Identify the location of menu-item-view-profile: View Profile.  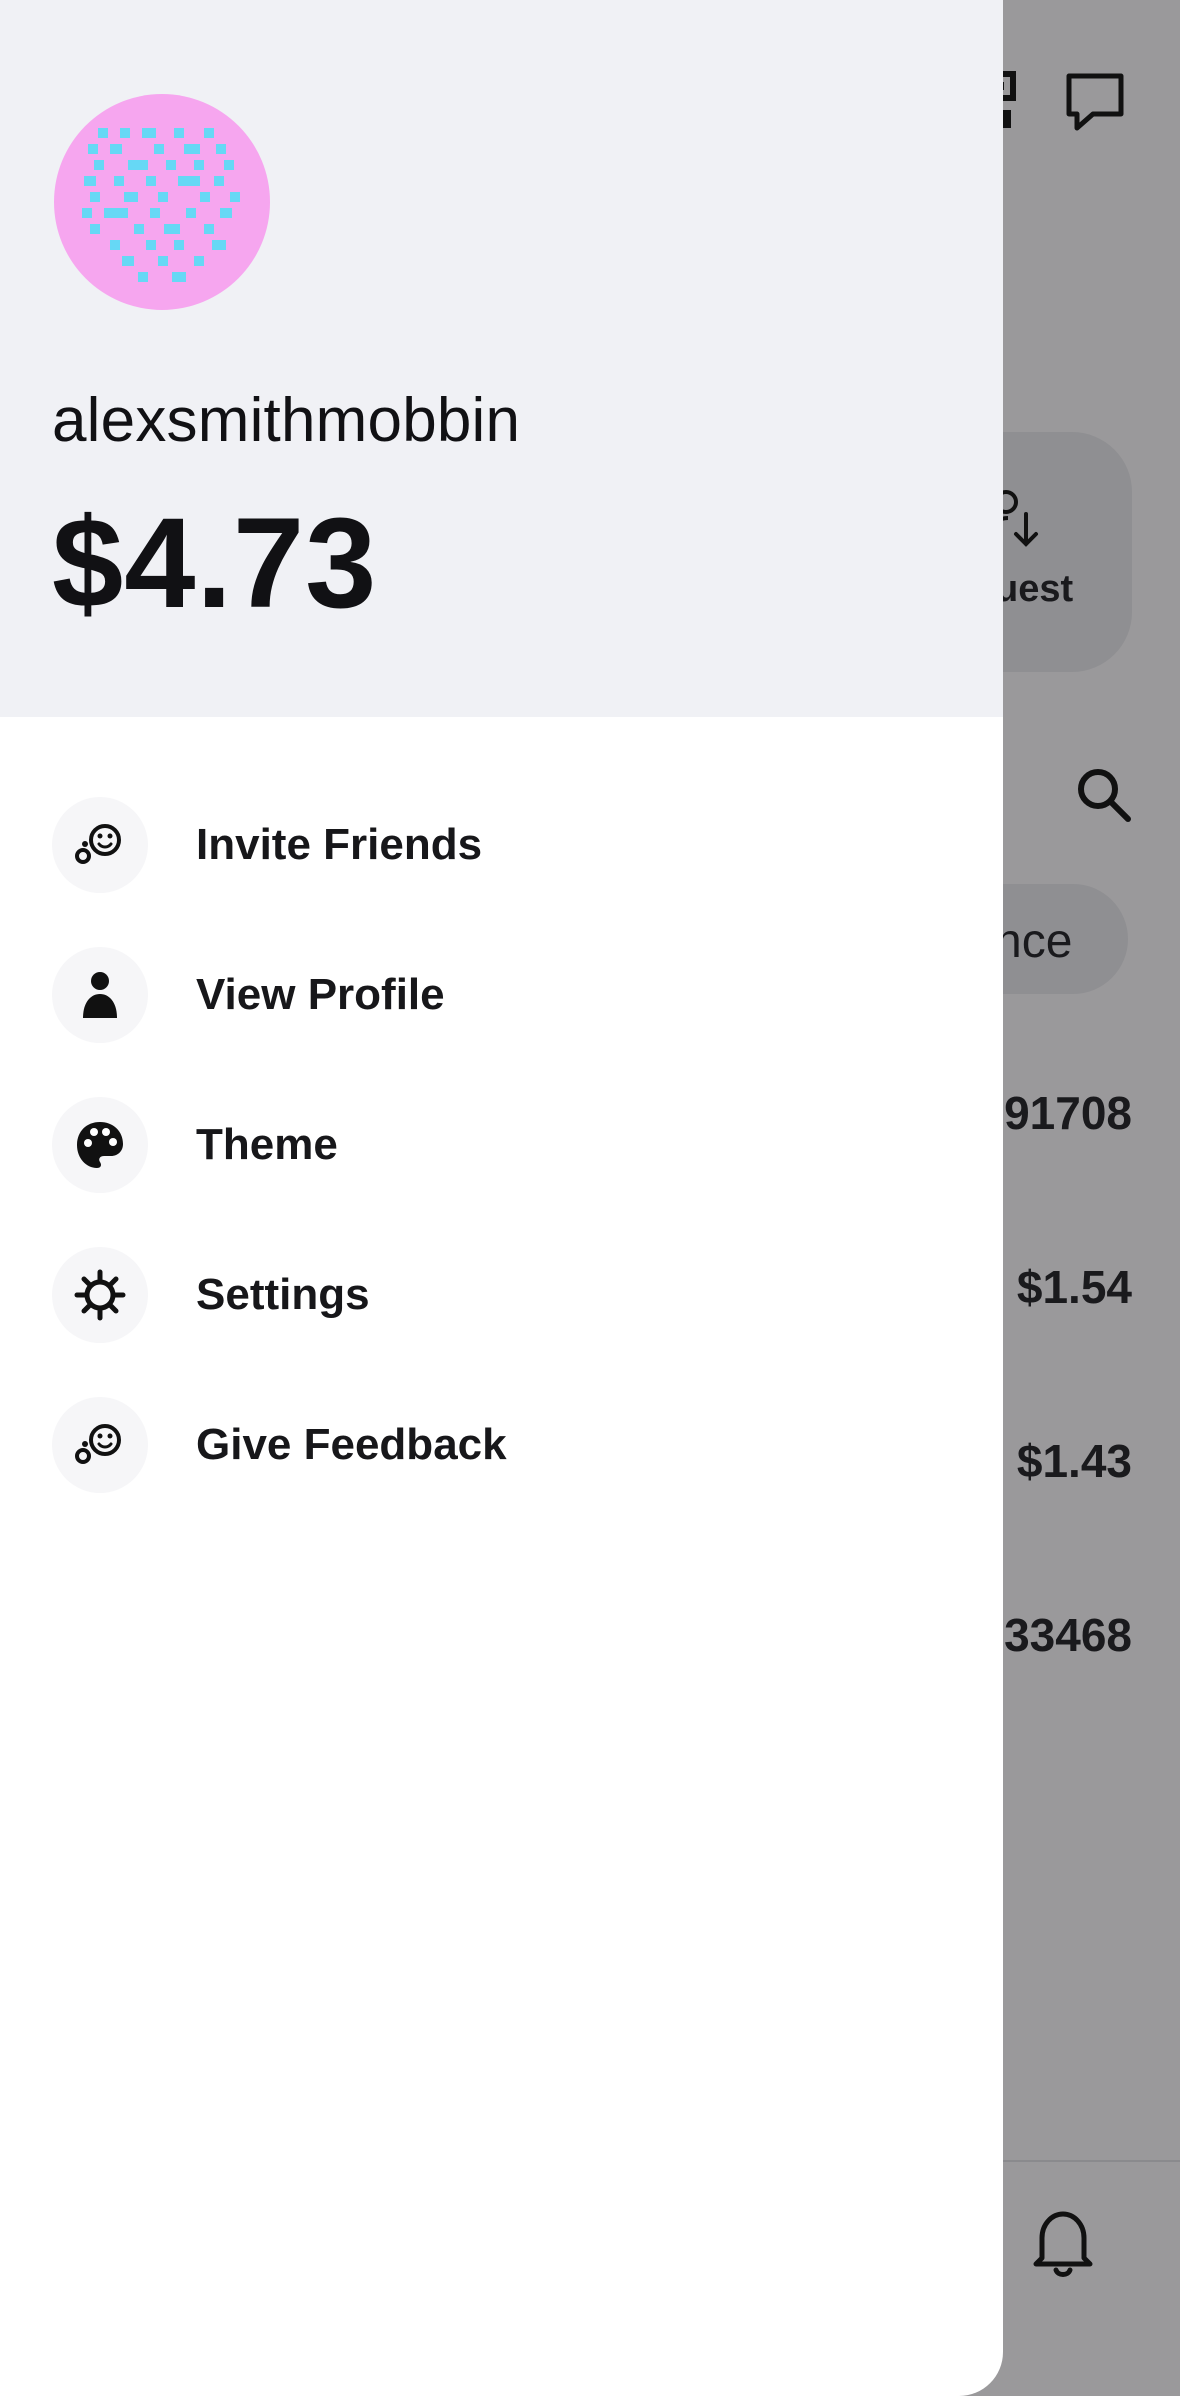
(501, 995).